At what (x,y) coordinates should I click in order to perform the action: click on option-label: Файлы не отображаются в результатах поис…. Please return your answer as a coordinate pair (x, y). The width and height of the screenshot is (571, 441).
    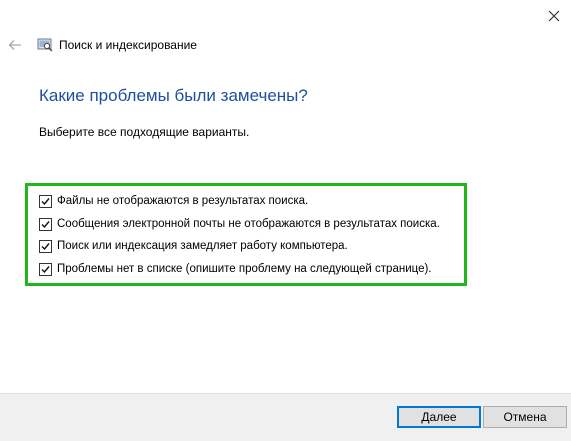
    Looking at the image, I should click on (183, 201).